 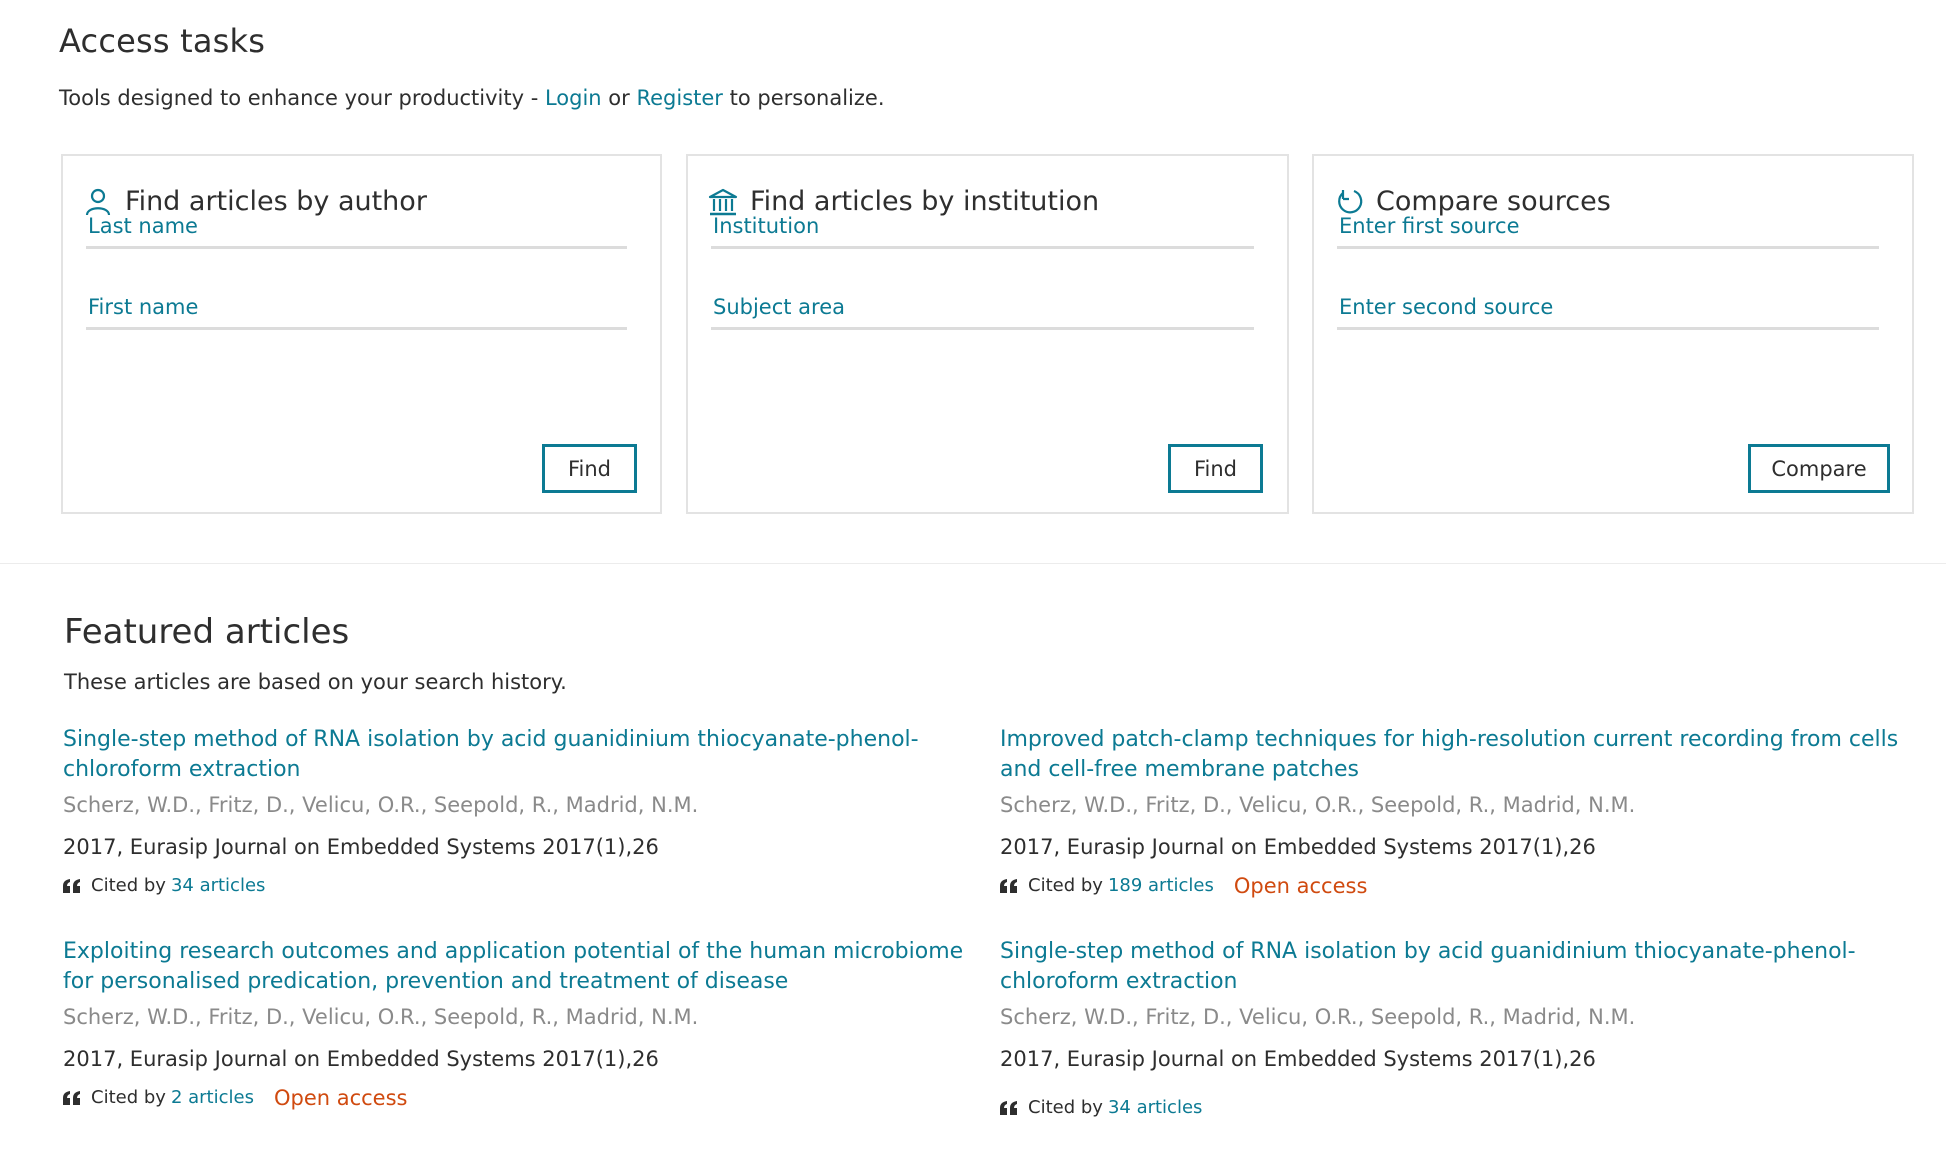 I want to click on institution-field-wrap, so click(x=982, y=225).